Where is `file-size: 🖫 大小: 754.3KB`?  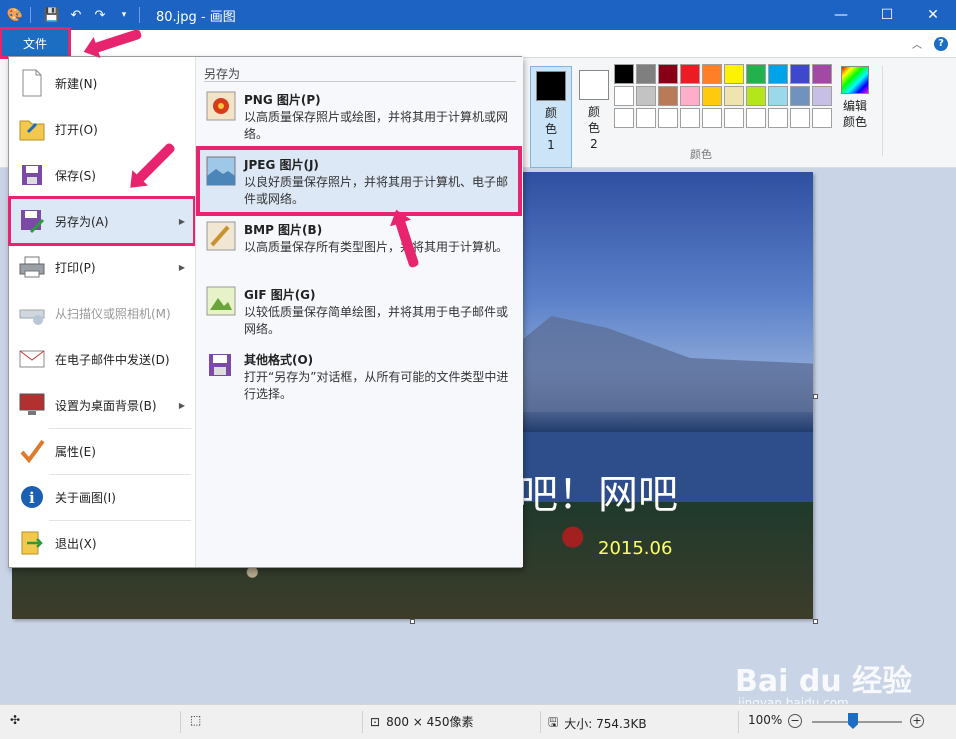
file-size: 🖫 大小: 754.3KB is located at coordinates (597, 723).